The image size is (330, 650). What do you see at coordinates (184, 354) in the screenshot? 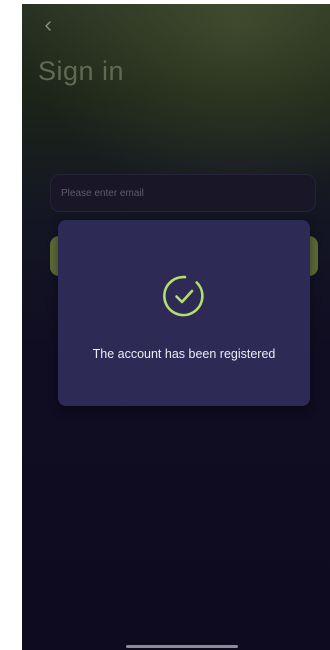
I see `dialog-message: The account has been registered` at bounding box center [184, 354].